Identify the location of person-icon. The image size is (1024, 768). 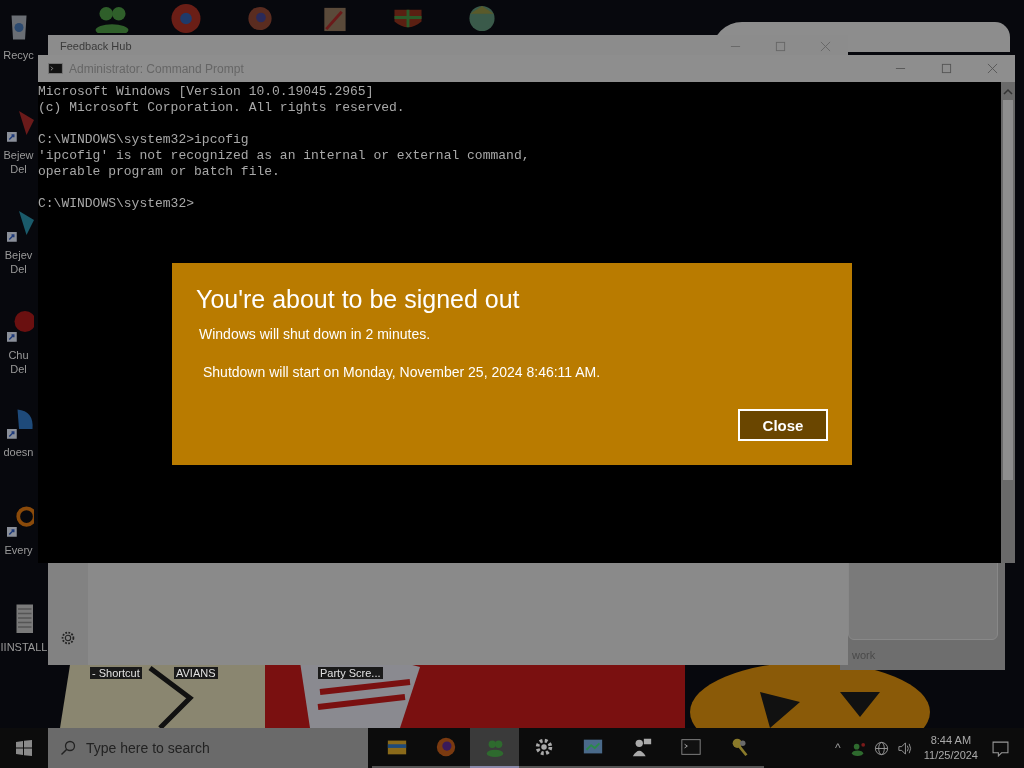
(641, 747).